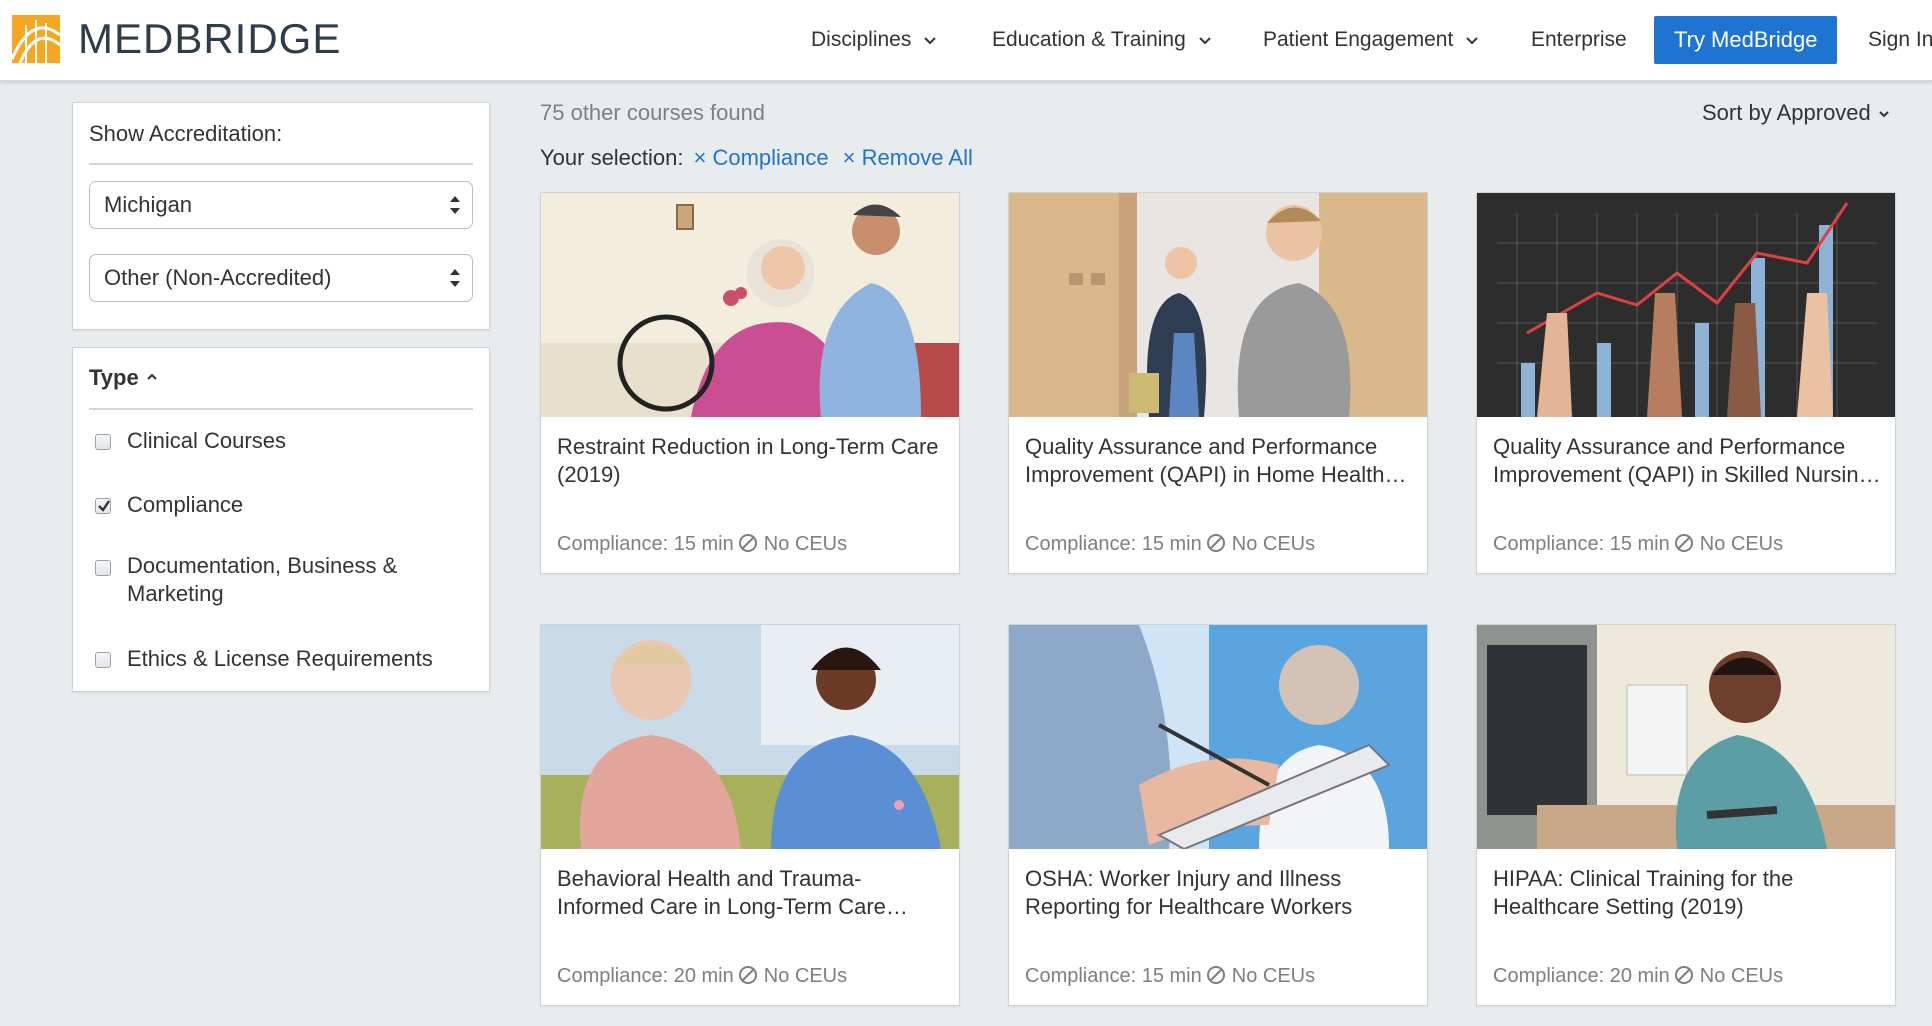 The width and height of the screenshot is (1932, 1026). I want to click on type-option-label: Documentation, Business & Marketing, so click(262, 579).